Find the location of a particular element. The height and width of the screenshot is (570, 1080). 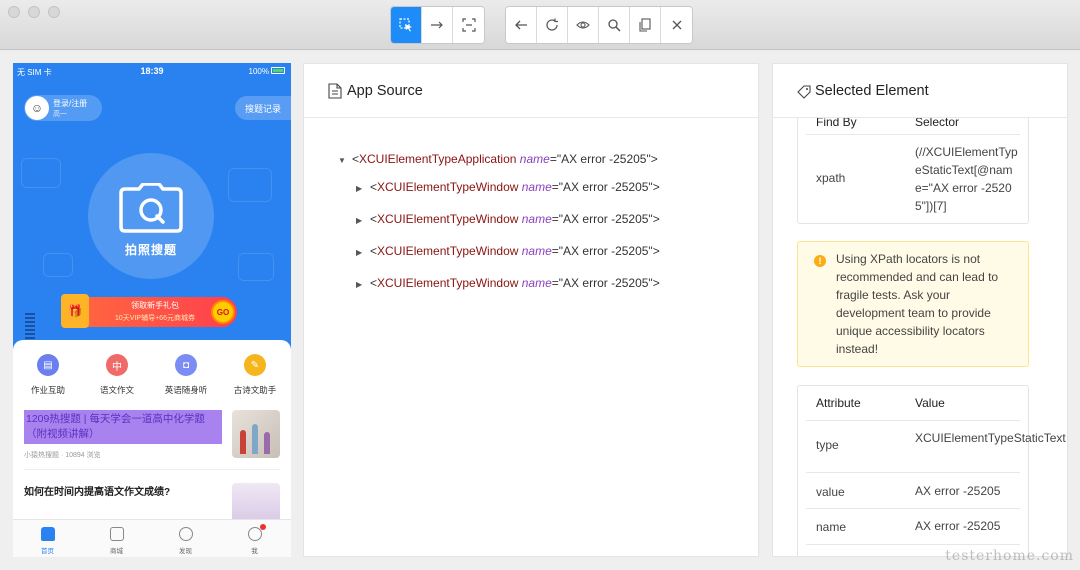

caret-down-icon: ▼ is located at coordinates (345, 160).